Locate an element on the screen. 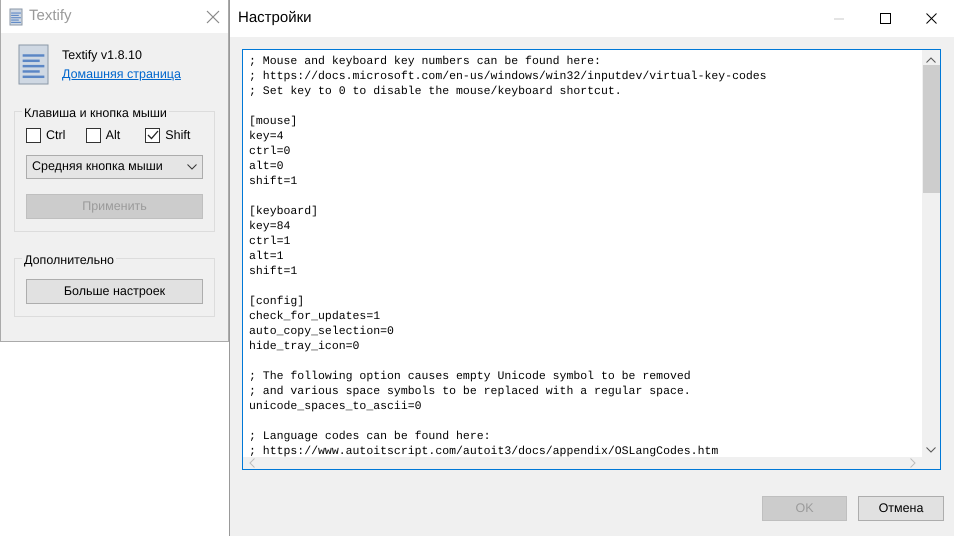 This screenshot has width=954, height=536. code-line: [mouse] is located at coordinates (273, 121).